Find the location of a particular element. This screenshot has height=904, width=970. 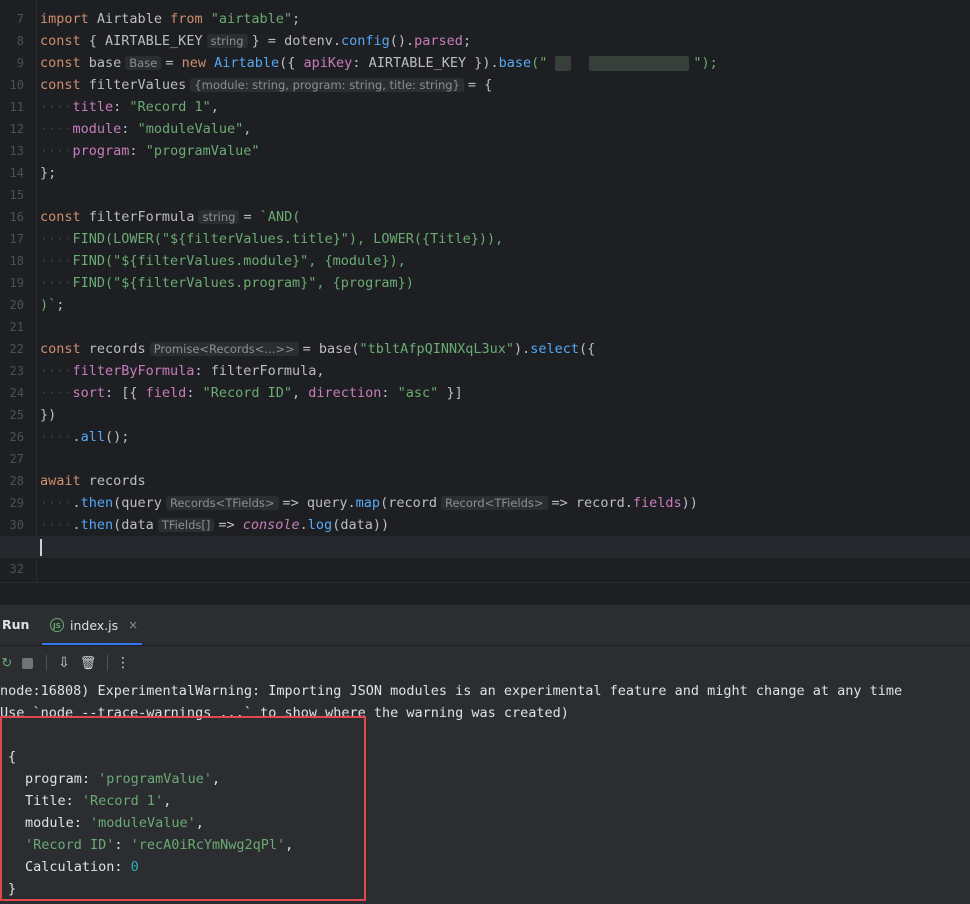

redacted-blur is located at coordinates (563, 63).